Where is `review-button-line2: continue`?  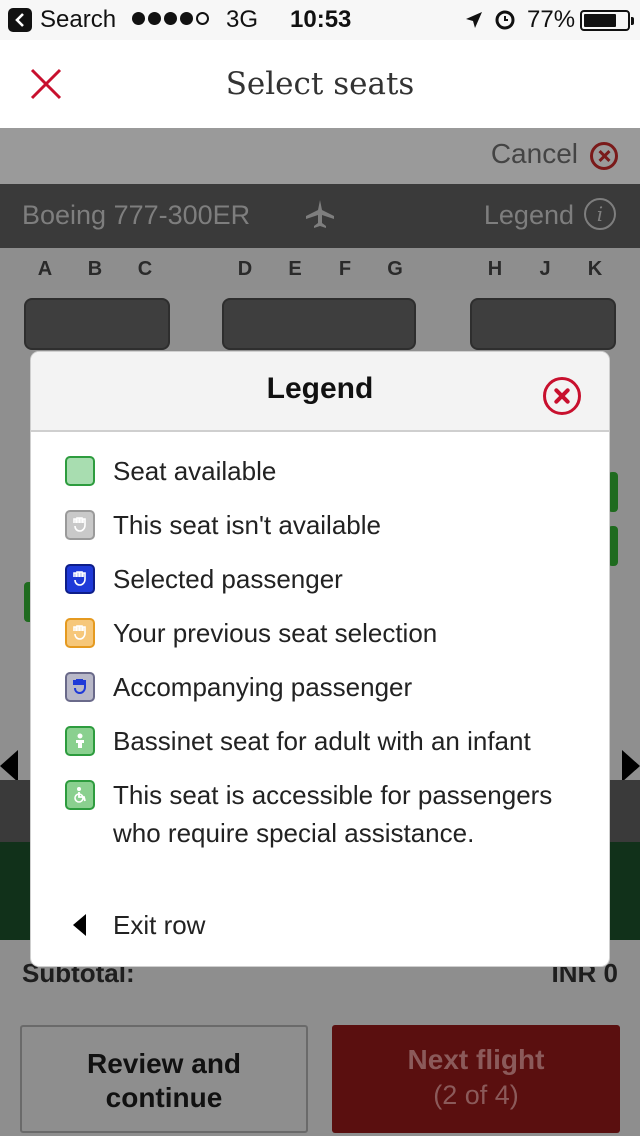
review-button-line2: continue is located at coordinates (164, 1097).